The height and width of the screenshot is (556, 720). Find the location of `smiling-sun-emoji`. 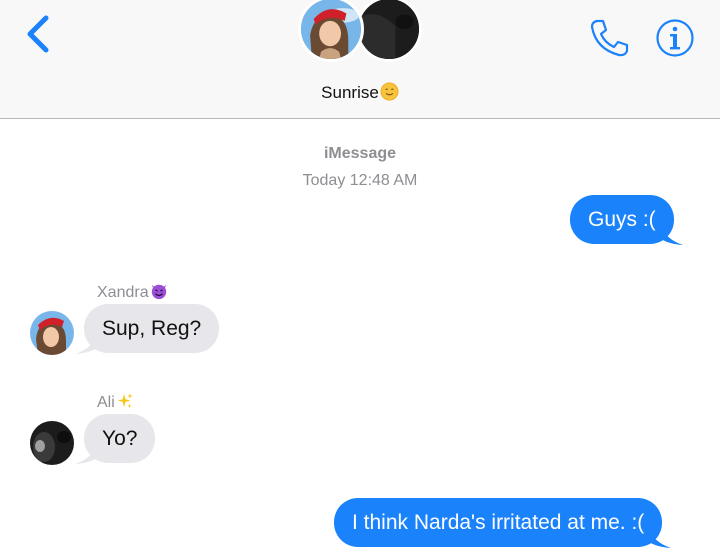

smiling-sun-emoji is located at coordinates (389, 91).